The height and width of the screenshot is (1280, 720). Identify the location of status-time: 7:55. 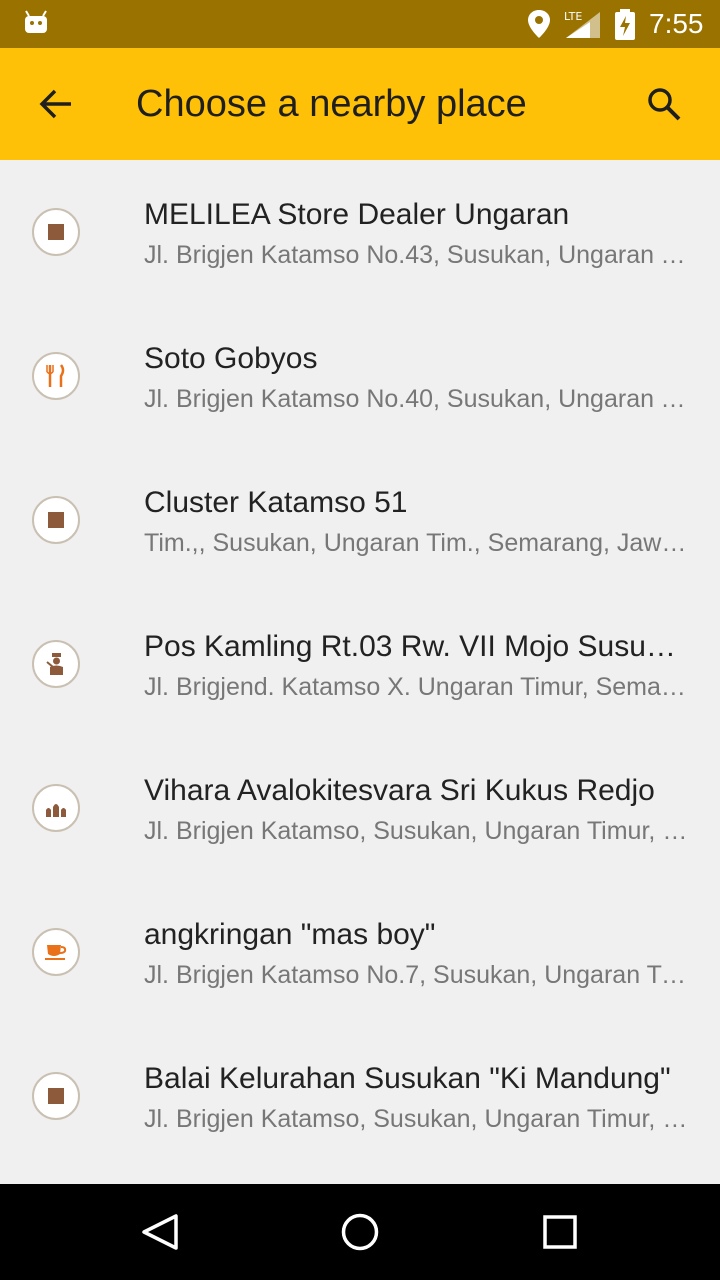
(676, 23).